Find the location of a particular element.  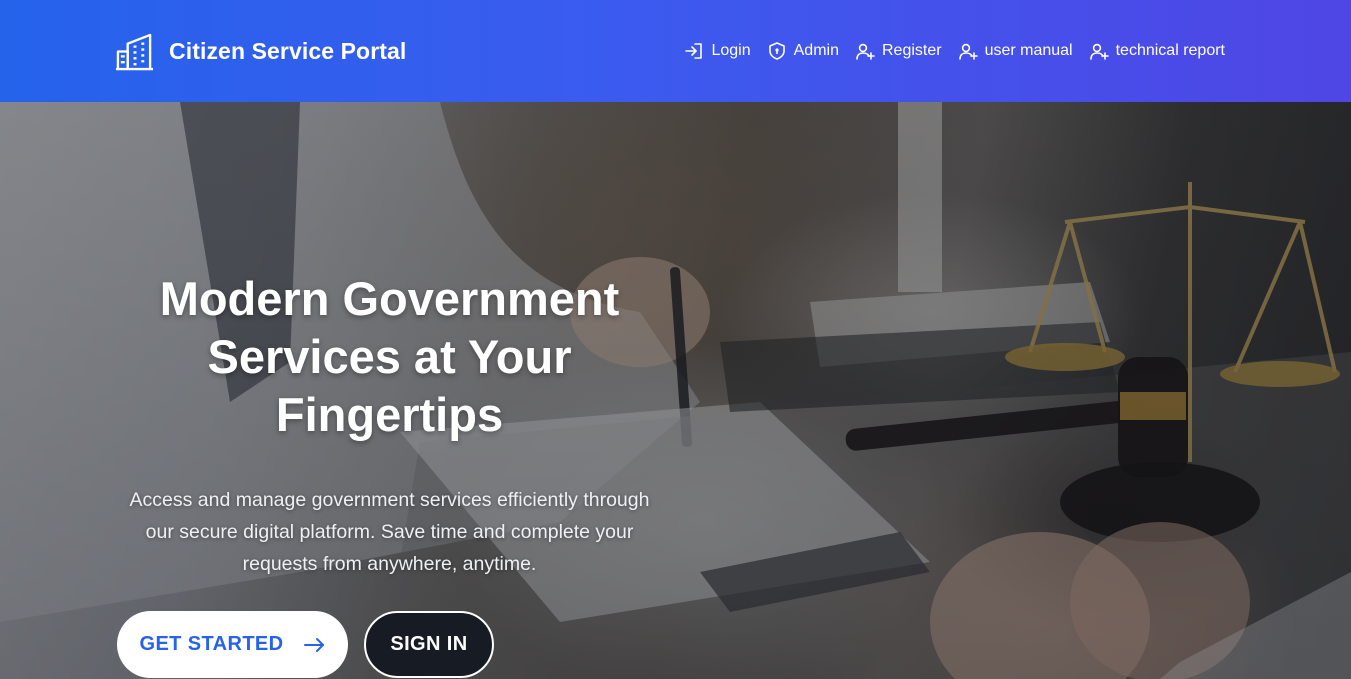

brand-title: Citizen Service Portal is located at coordinates (288, 50).